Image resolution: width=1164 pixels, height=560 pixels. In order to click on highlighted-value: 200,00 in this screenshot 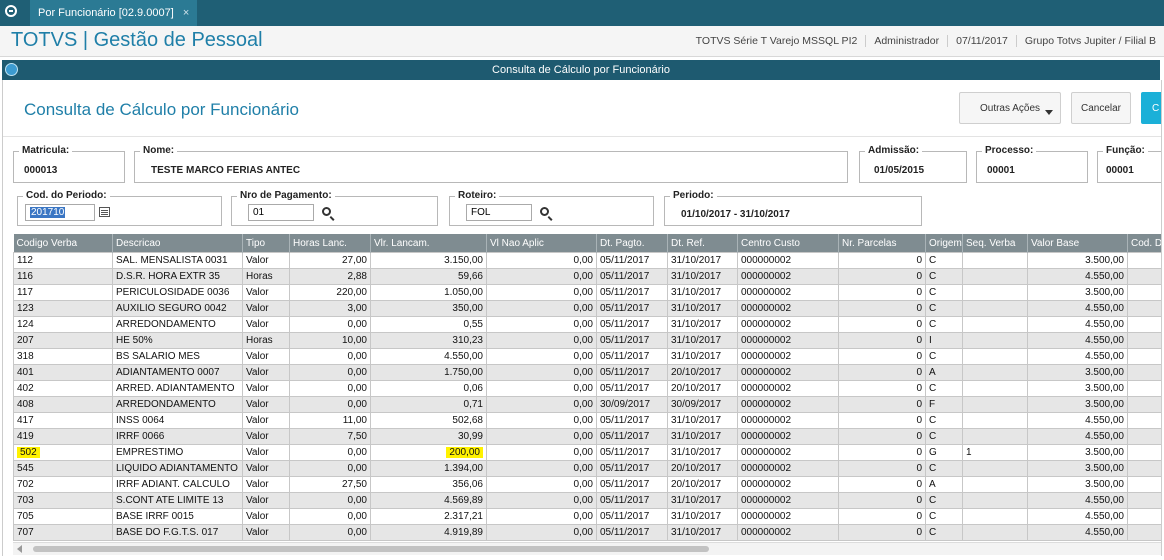, I will do `click(464, 452)`.